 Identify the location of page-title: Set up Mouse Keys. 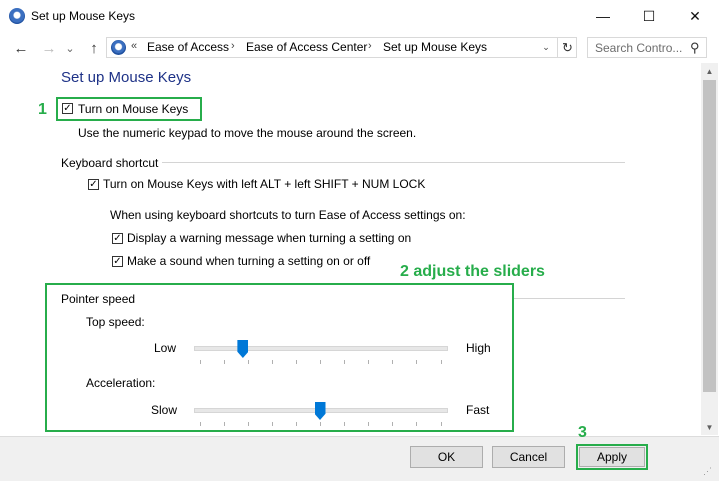
(126, 77).